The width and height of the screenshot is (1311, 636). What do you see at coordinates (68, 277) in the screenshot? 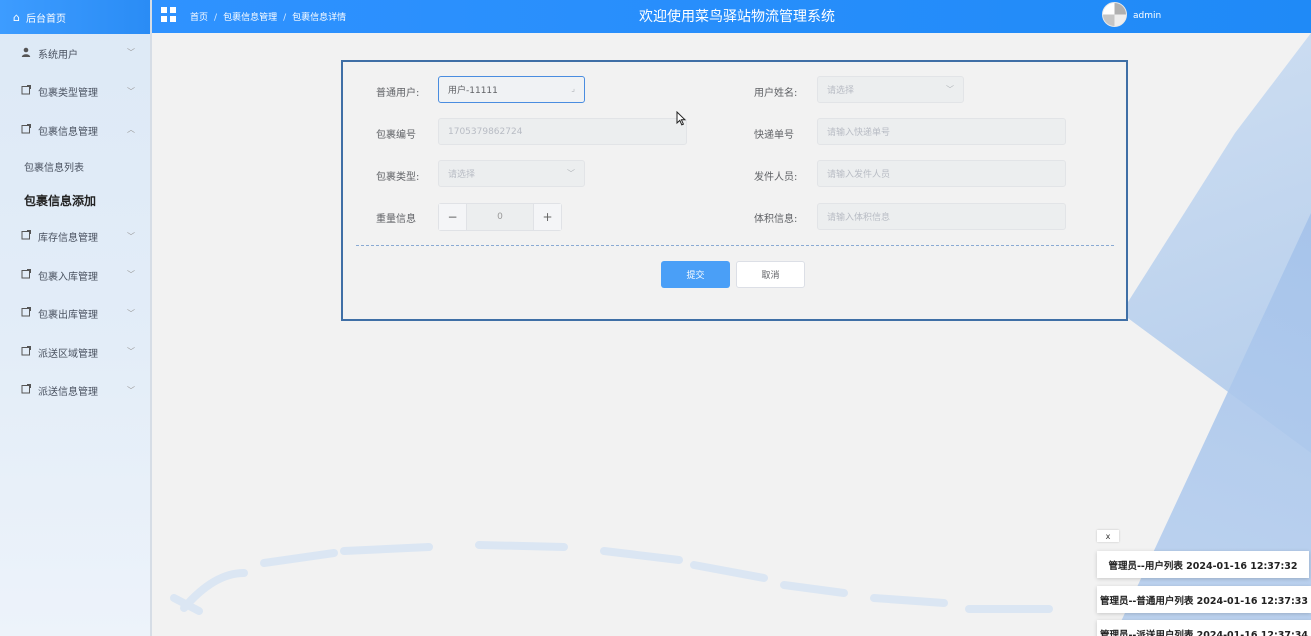
I see `sidebar-item-label: 包裹入库管理` at bounding box center [68, 277].